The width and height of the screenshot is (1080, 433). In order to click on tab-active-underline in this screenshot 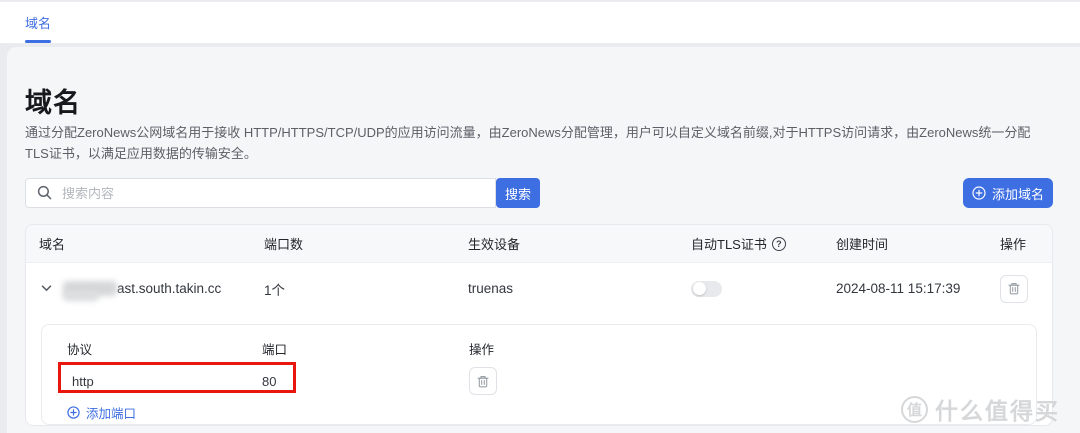, I will do `click(38, 41)`.